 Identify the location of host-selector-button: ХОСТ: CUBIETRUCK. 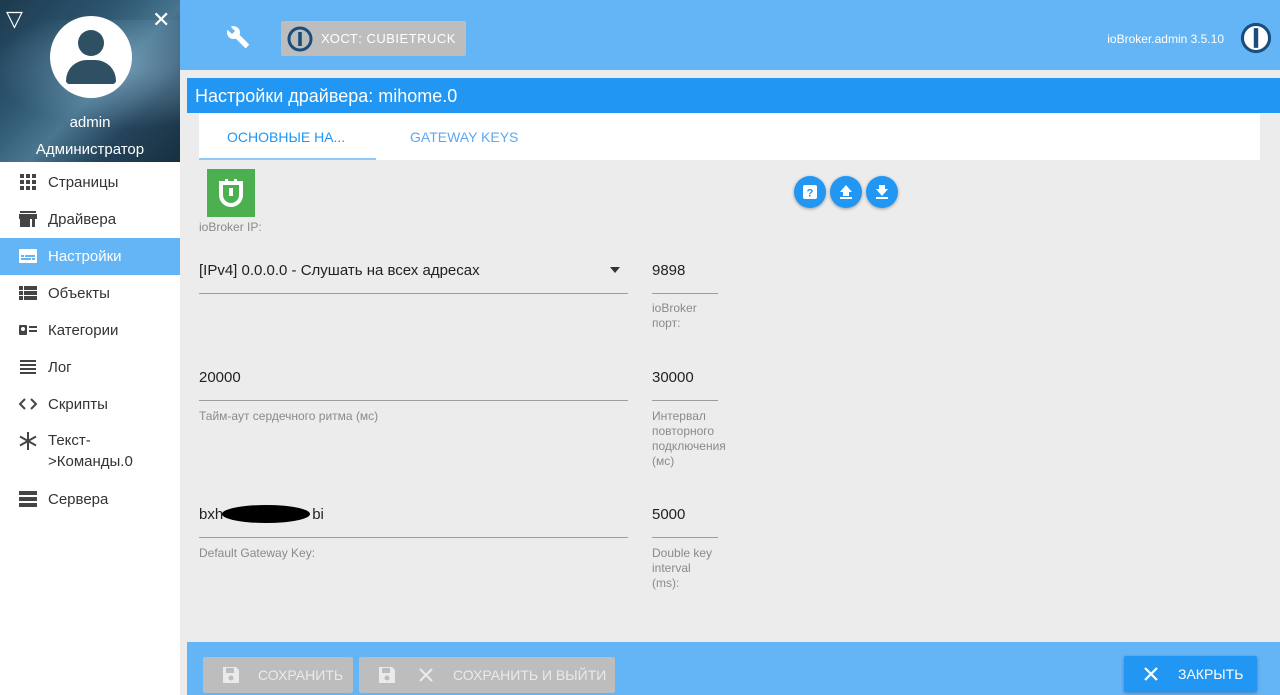
(373, 38).